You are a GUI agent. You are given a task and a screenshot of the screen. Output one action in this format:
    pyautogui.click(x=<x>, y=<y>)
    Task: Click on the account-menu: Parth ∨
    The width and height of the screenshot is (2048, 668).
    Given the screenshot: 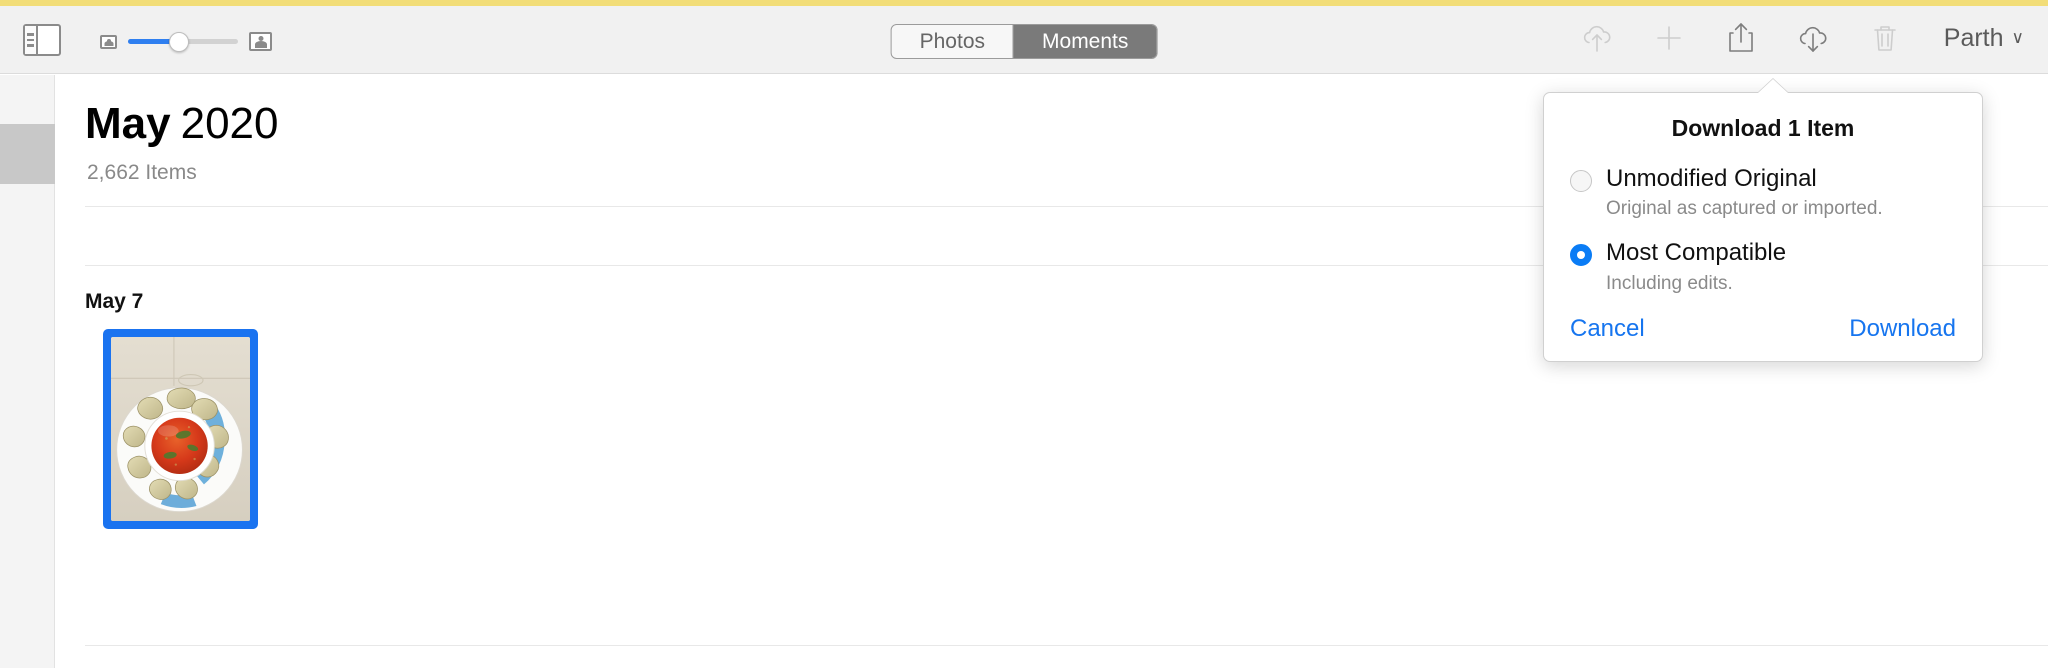 What is the action you would take?
    pyautogui.click(x=1984, y=38)
    